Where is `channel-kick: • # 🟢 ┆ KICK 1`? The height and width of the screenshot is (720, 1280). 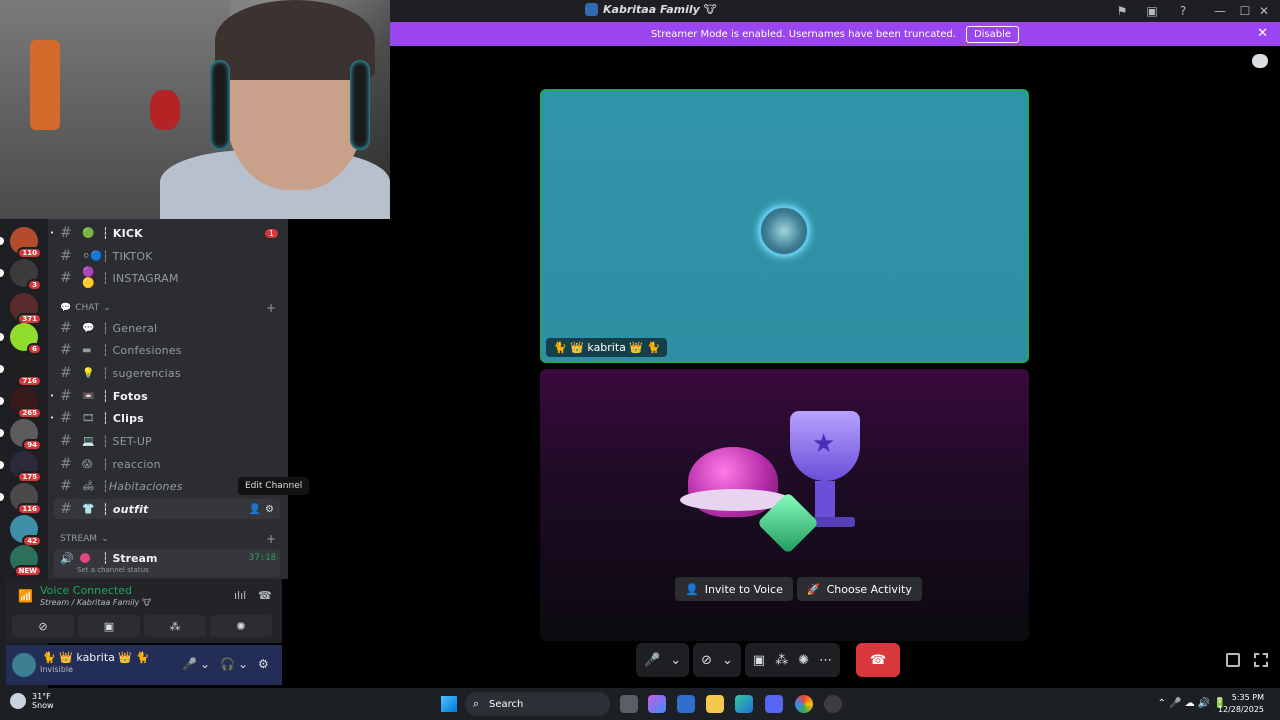
channel-kick: • # 🟢 ┆ KICK 1 is located at coordinates (165, 233).